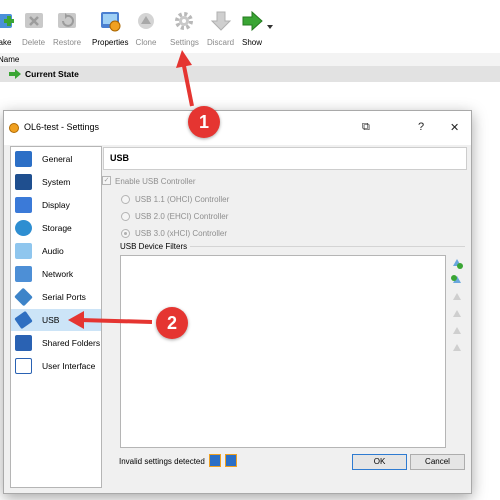 Image resolution: width=500 pixels, height=500 pixels. I want to click on callout-1-badge: 1, so click(204, 122).